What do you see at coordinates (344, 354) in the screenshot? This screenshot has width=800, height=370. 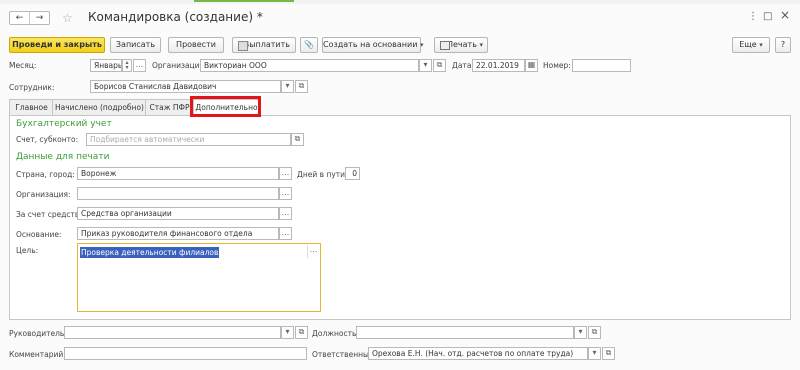 I see `responsible-label: Ответственный:` at bounding box center [344, 354].